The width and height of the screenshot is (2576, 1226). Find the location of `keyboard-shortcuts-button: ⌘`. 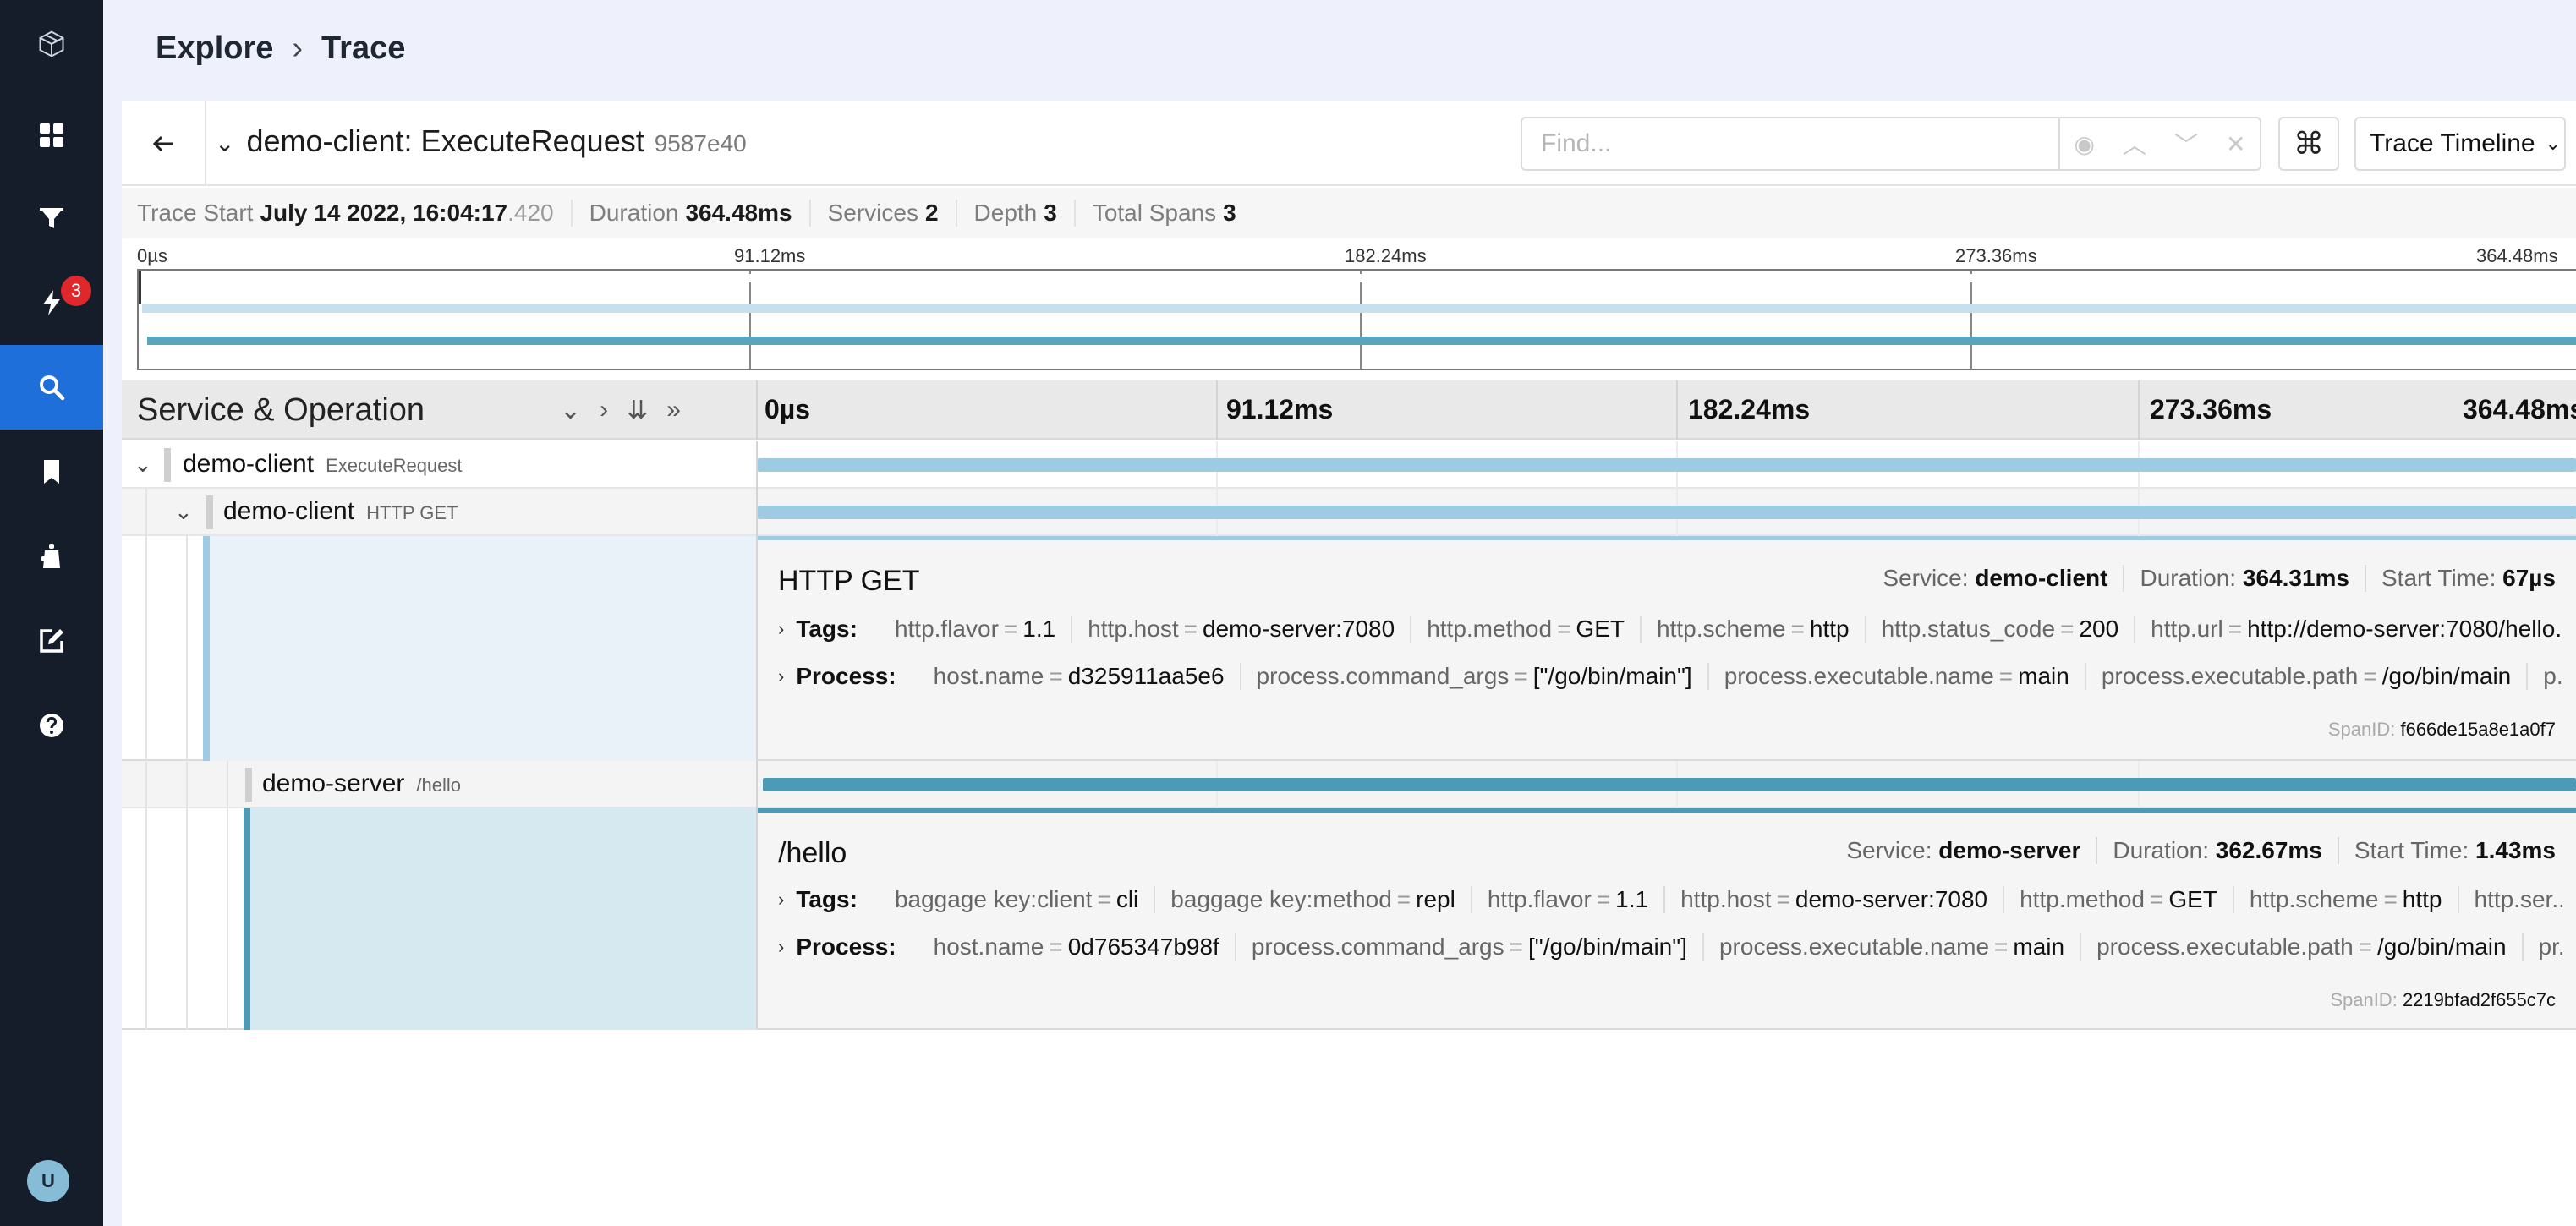

keyboard-shortcuts-button: ⌘ is located at coordinates (2308, 144).